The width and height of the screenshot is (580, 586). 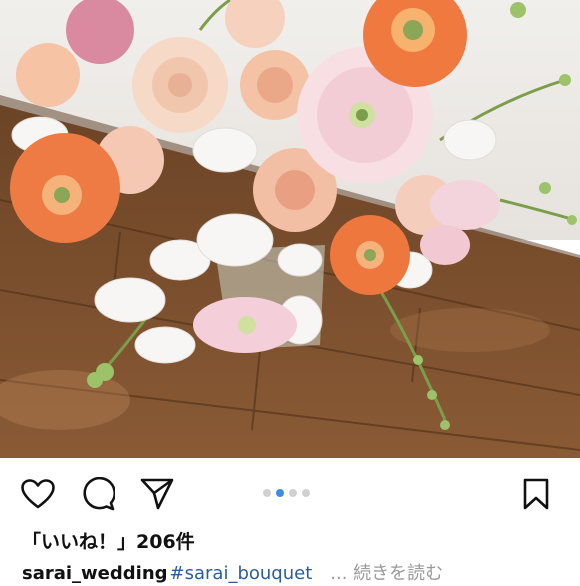 What do you see at coordinates (286, 493) in the screenshot?
I see `carousel-indicator` at bounding box center [286, 493].